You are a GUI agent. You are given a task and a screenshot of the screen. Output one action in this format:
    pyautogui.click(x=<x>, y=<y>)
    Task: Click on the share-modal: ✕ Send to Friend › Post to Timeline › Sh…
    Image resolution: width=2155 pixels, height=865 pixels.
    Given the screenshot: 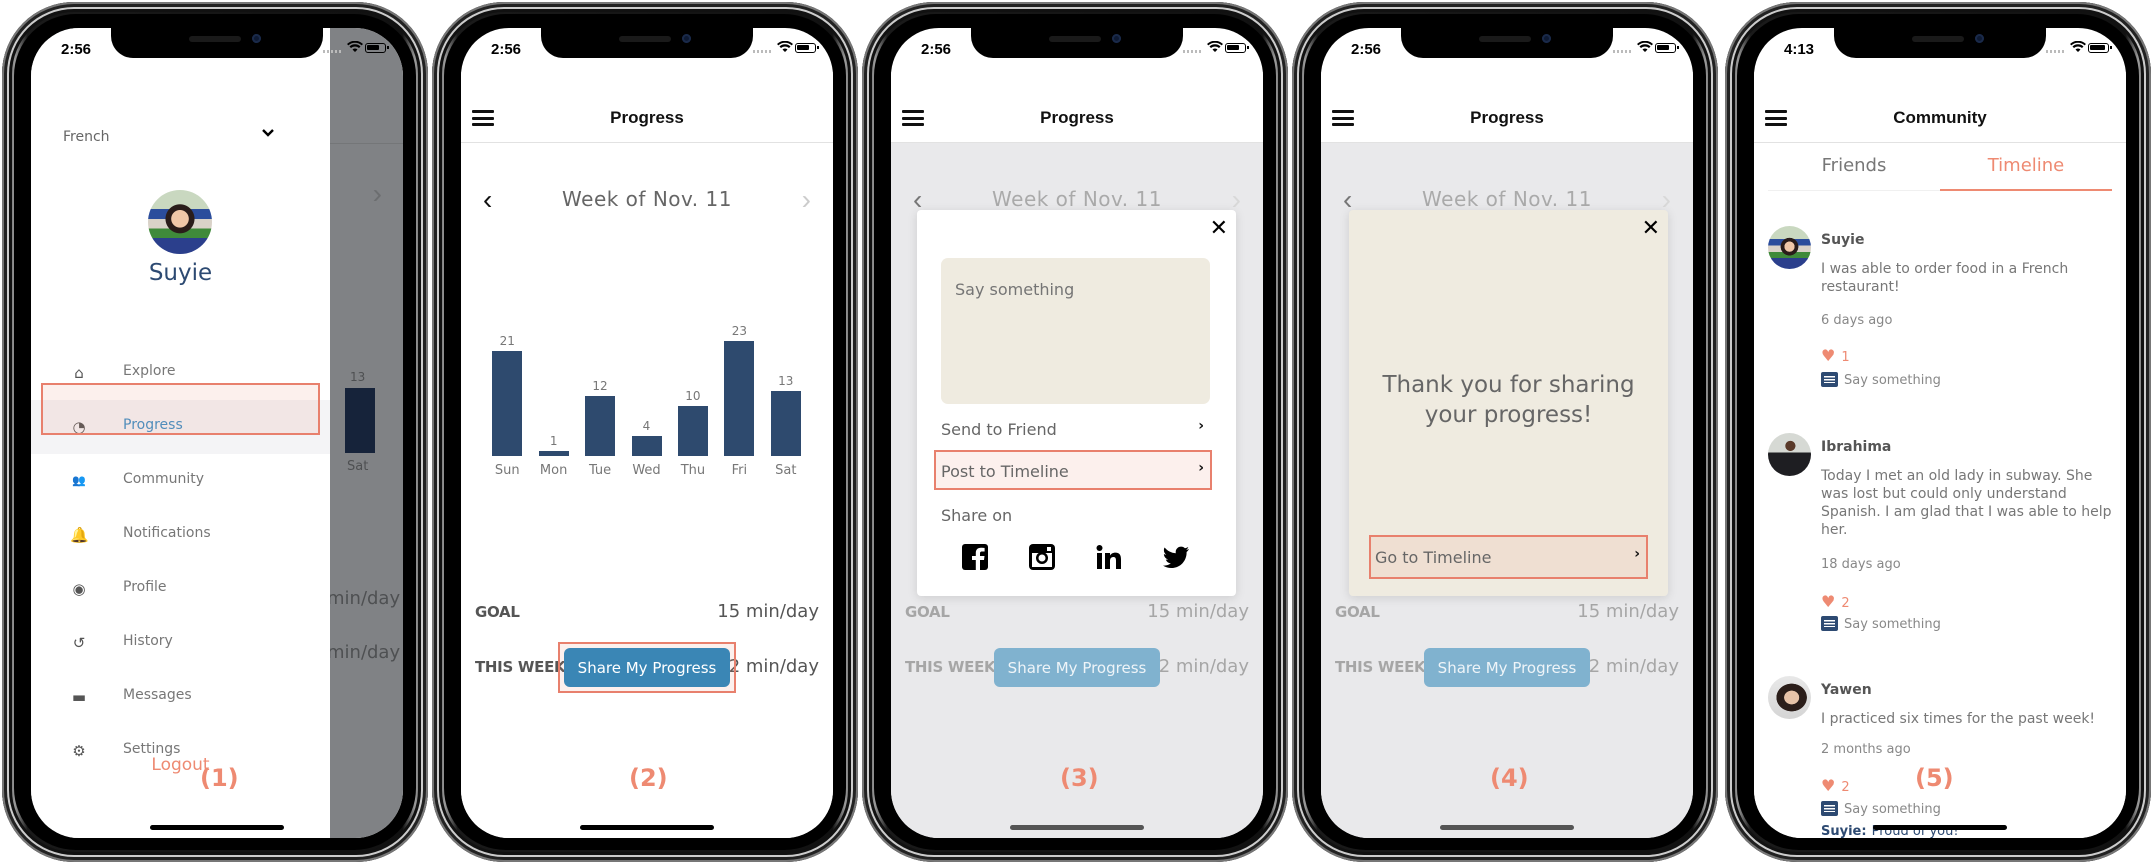 What is the action you would take?
    pyautogui.click(x=1076, y=403)
    